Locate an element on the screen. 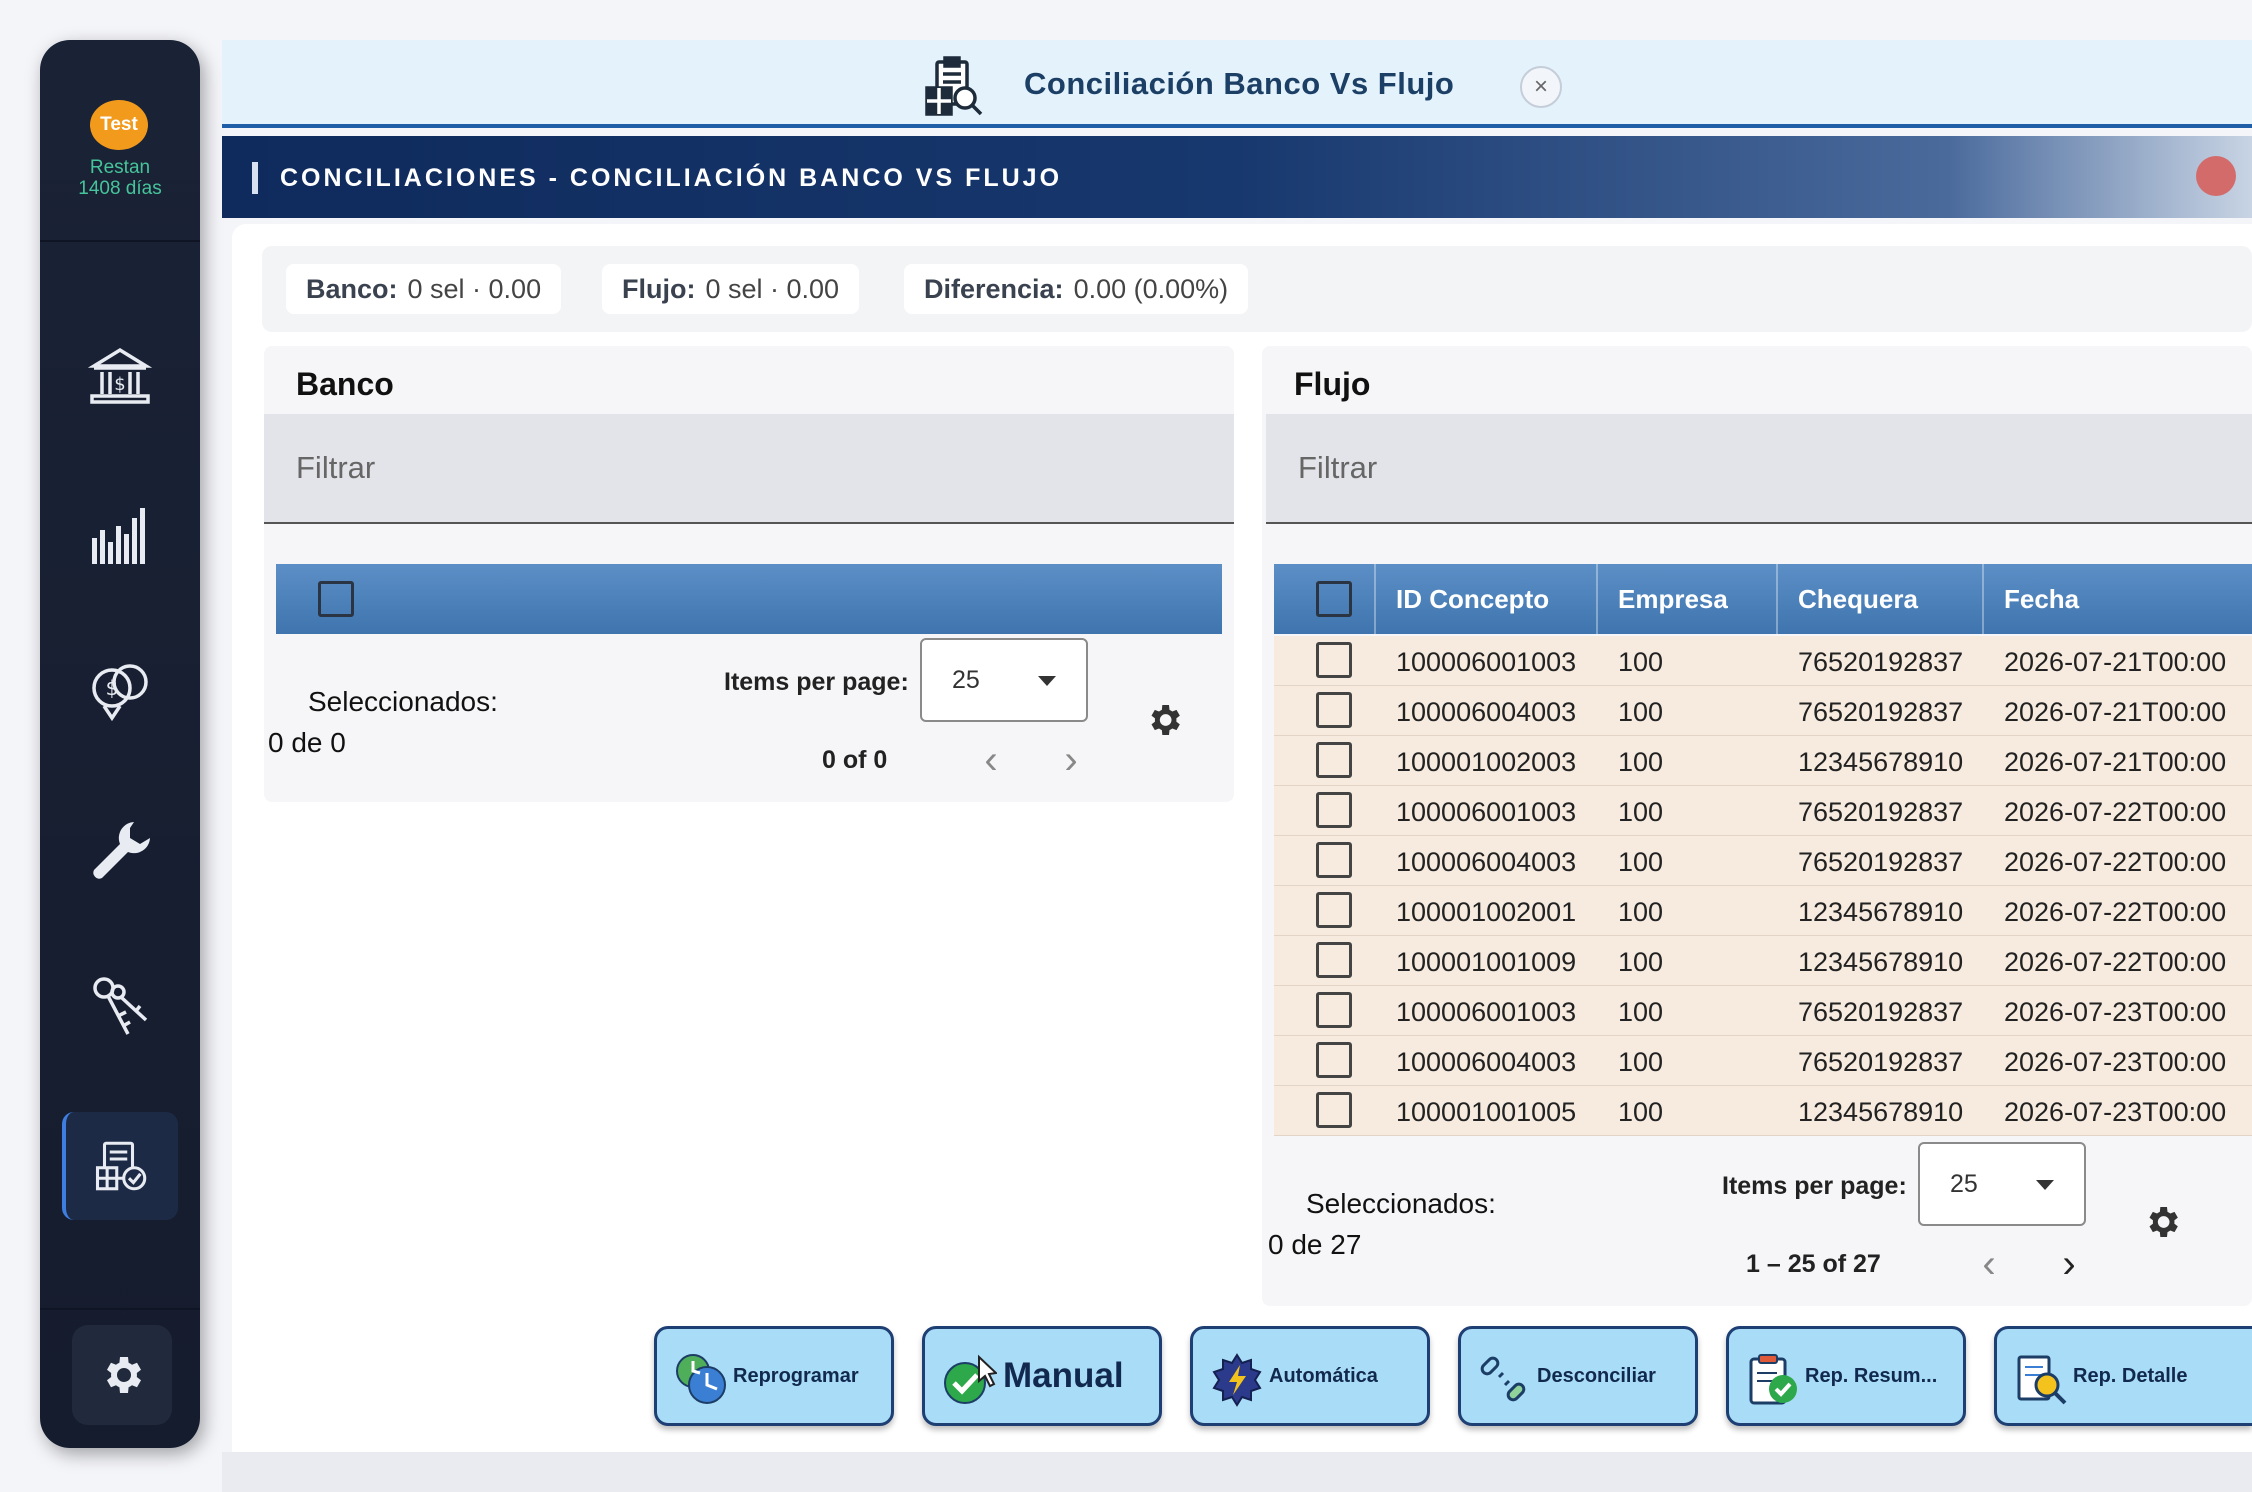 This screenshot has width=2252, height=1492. desconciliar-button: Desconciliar is located at coordinates (1578, 1376).